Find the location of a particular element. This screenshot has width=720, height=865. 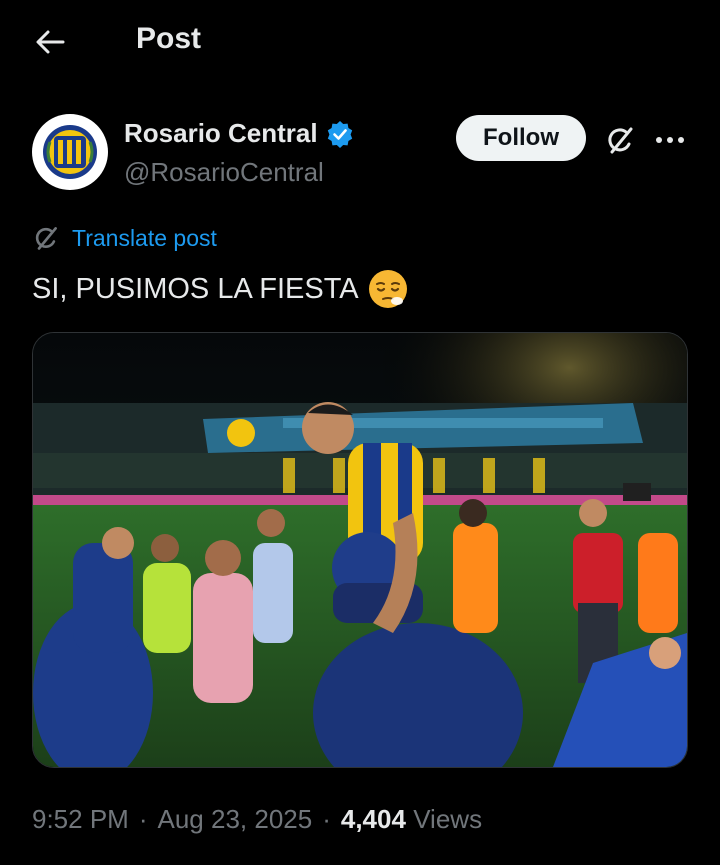

club-crest-icon is located at coordinates (70, 152).